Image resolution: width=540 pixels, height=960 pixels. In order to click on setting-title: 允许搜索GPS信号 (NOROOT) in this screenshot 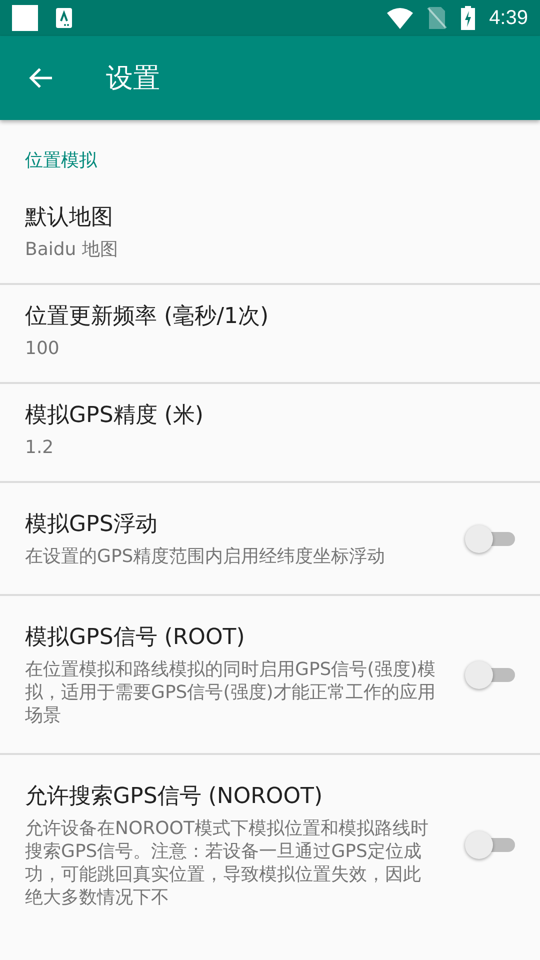, I will do `click(231, 797)`.